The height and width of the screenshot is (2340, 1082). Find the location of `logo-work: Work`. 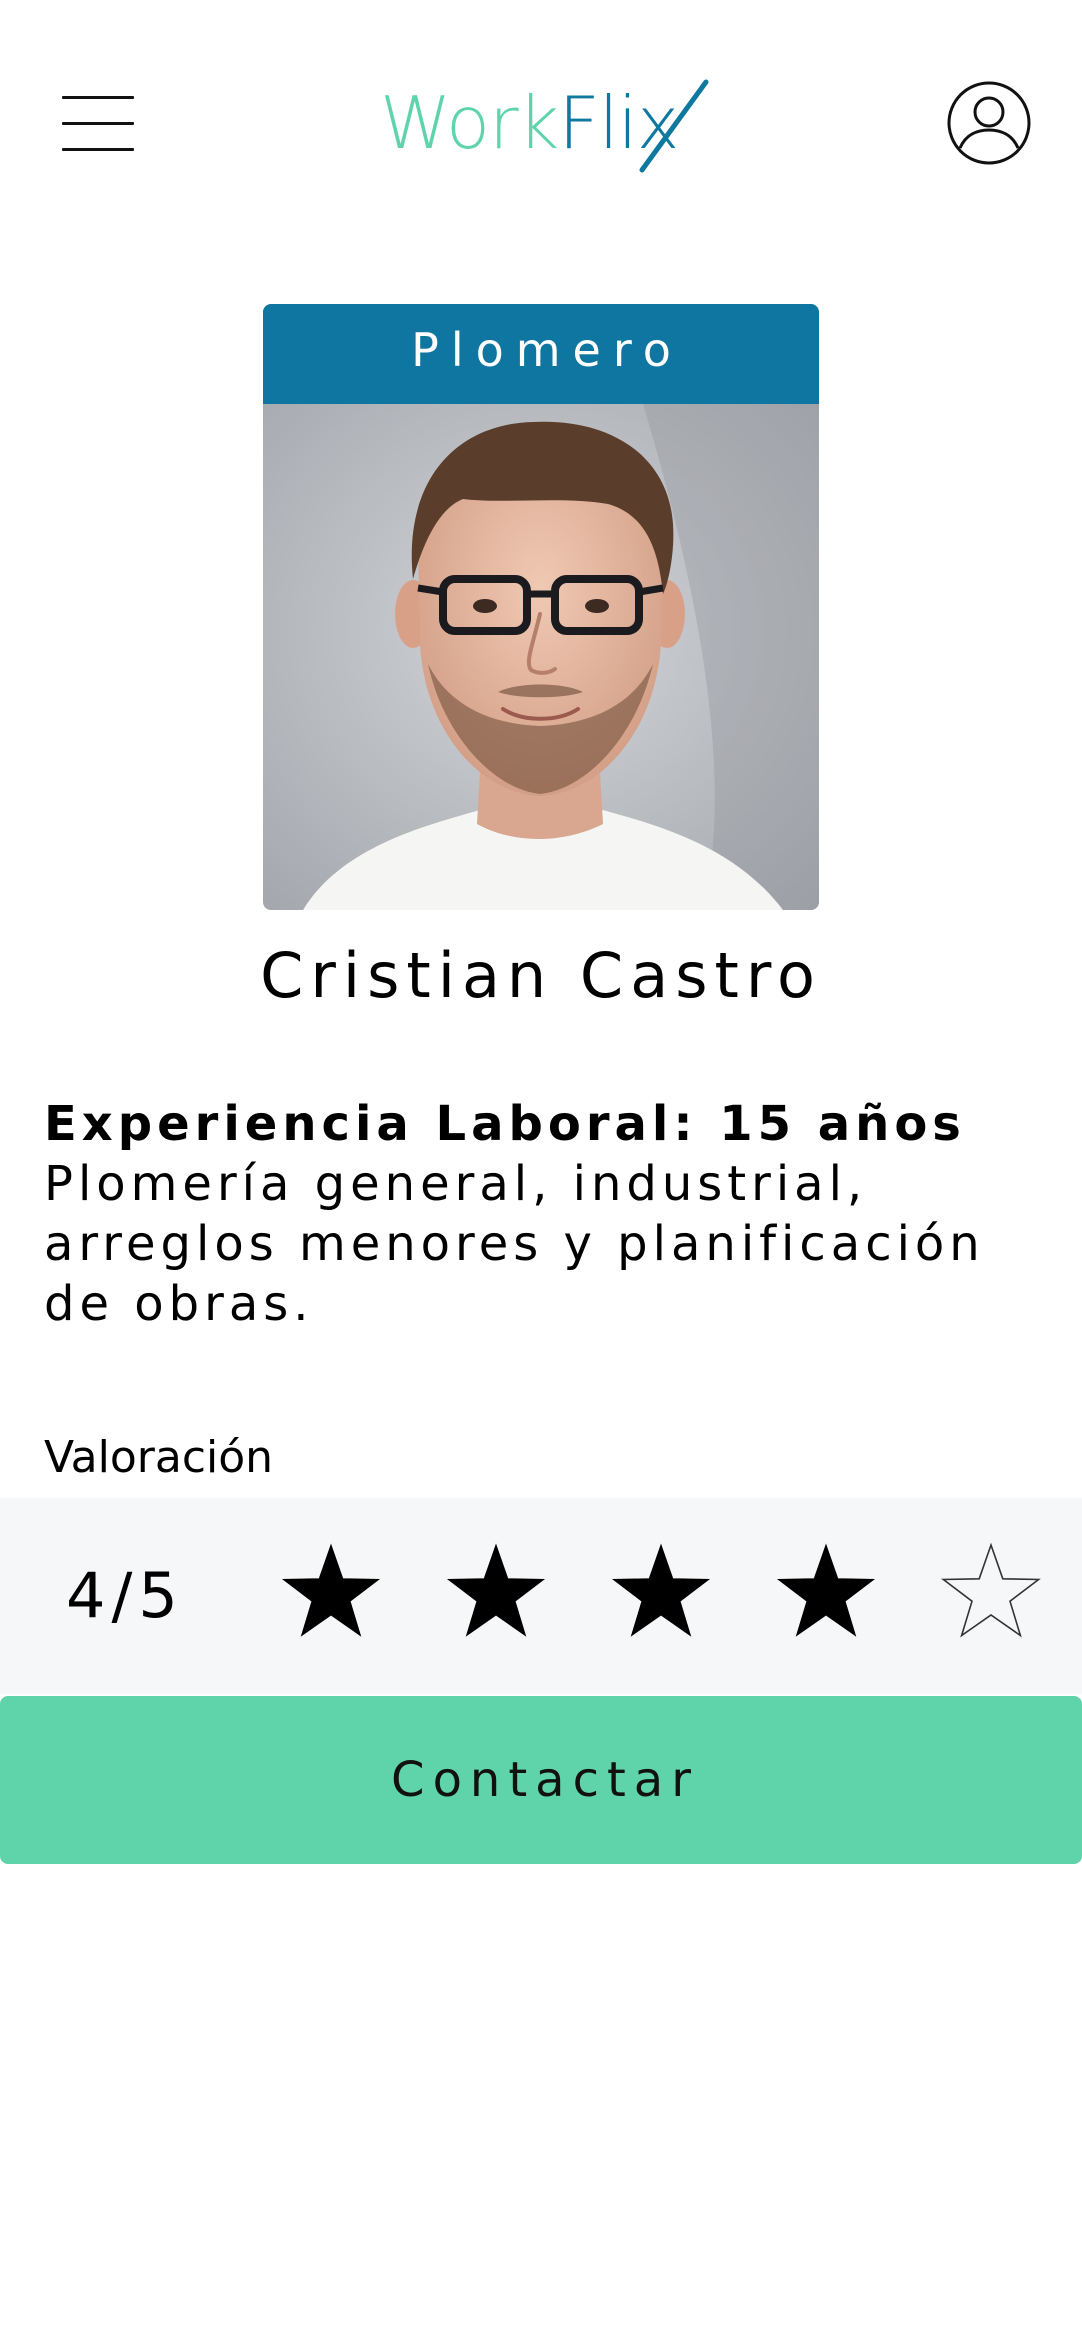

logo-work: Work is located at coordinates (469, 123).